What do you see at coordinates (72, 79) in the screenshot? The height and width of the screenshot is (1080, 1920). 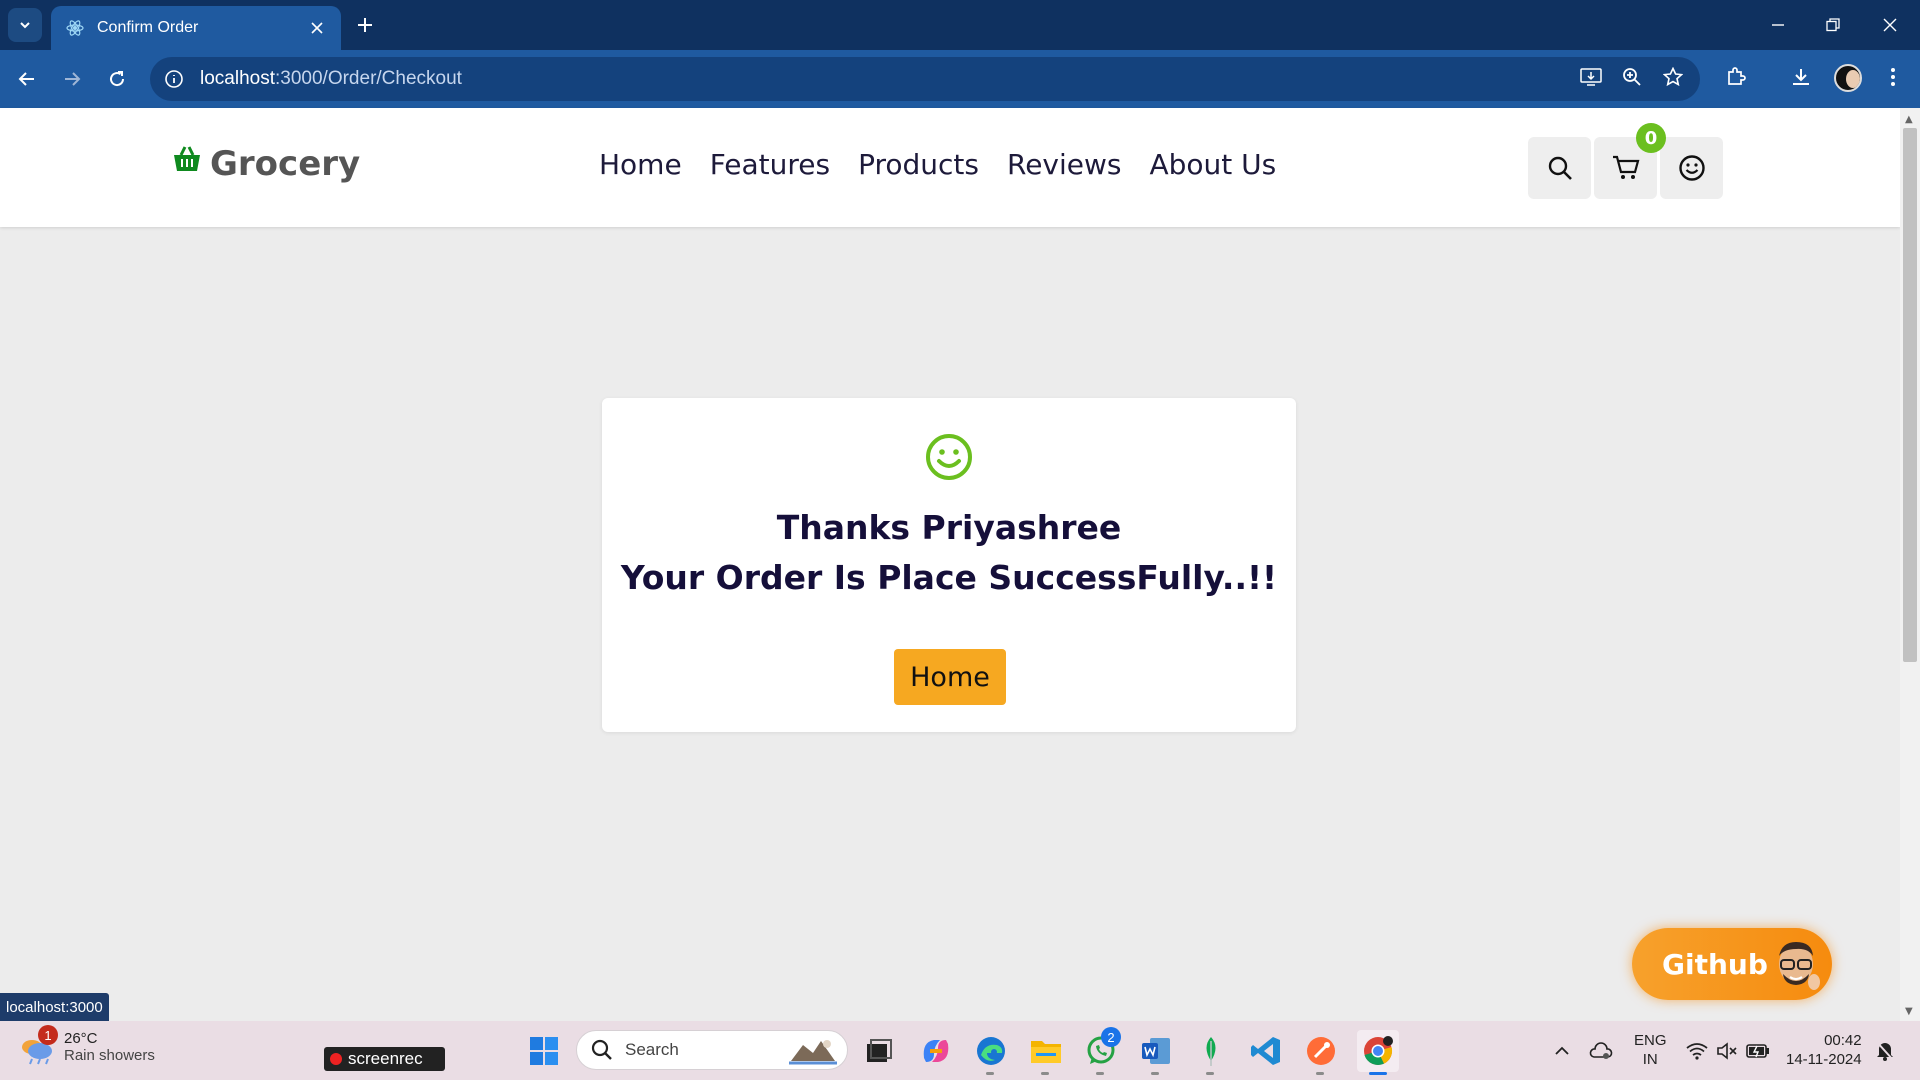 I see `forward-button` at bounding box center [72, 79].